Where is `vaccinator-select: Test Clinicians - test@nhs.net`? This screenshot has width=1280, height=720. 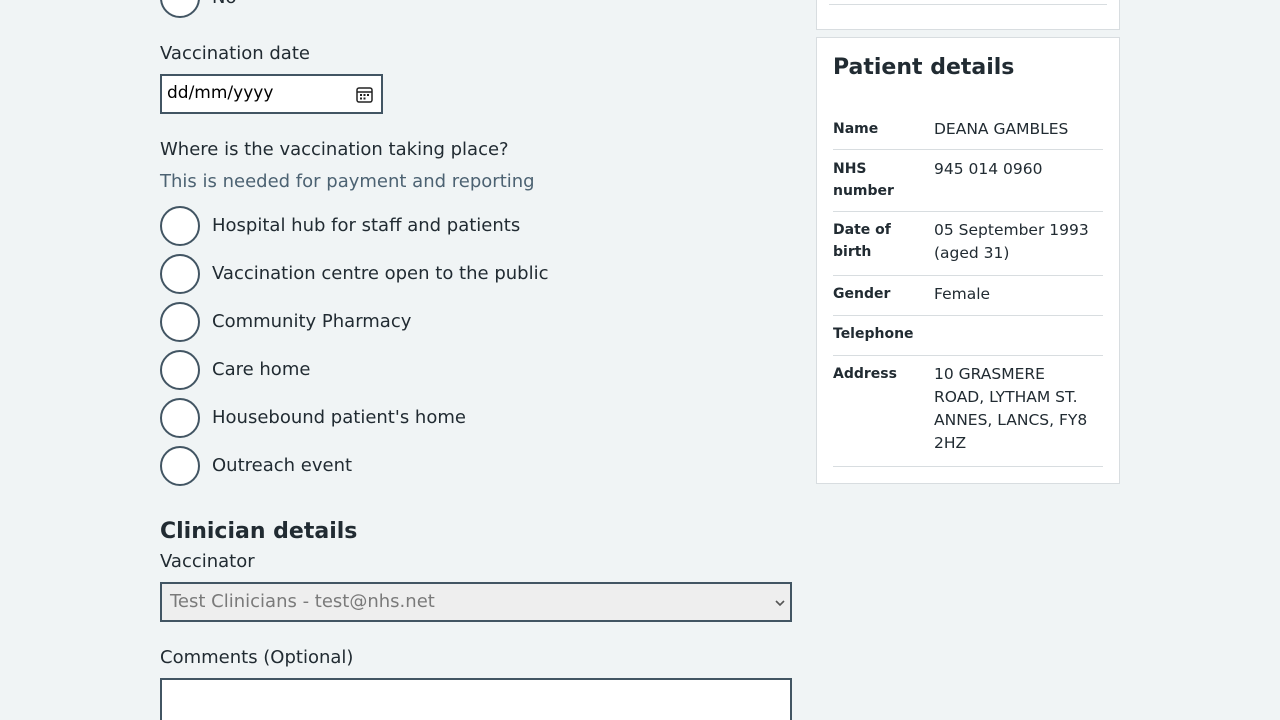 vaccinator-select: Test Clinicians - test@nhs.net is located at coordinates (476, 602).